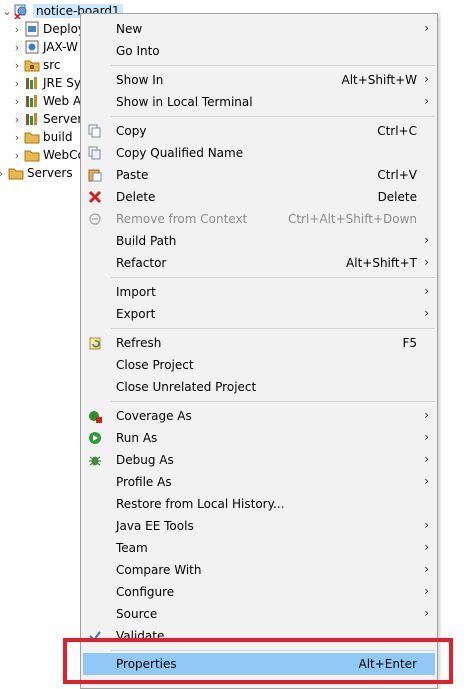 This screenshot has height=689, width=467. What do you see at coordinates (259, 438) in the screenshot?
I see `menu-item-run-as: Run As ›` at bounding box center [259, 438].